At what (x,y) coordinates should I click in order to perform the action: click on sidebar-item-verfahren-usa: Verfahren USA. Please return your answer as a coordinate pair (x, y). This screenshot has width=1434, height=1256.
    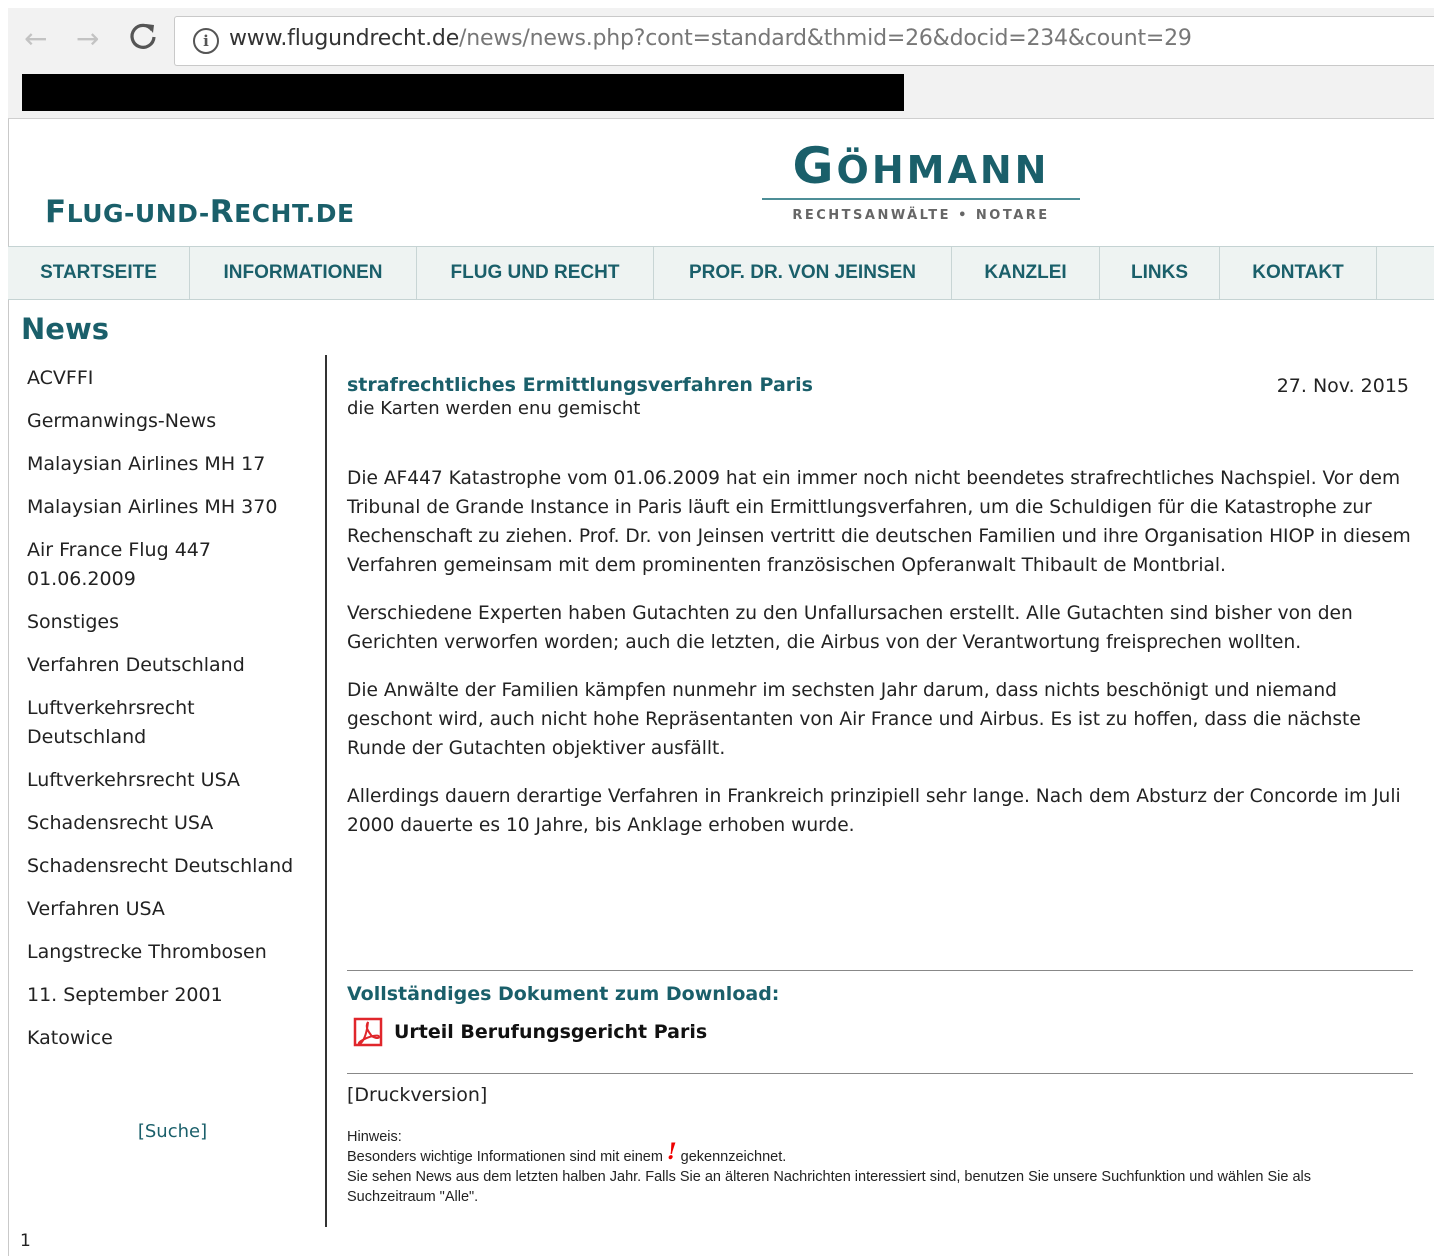
    Looking at the image, I should click on (172, 909).